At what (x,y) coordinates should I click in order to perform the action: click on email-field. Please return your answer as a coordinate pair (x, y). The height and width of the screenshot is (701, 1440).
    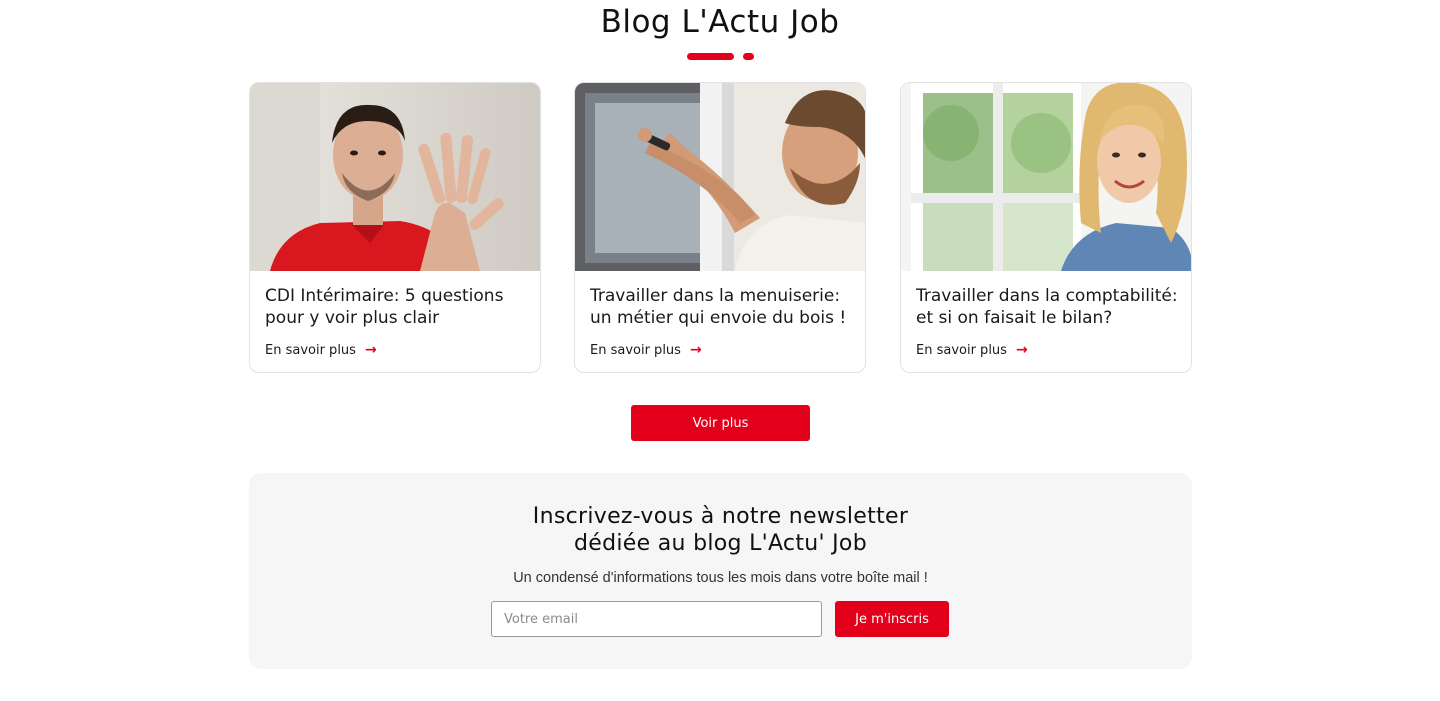
    Looking at the image, I should click on (656, 619).